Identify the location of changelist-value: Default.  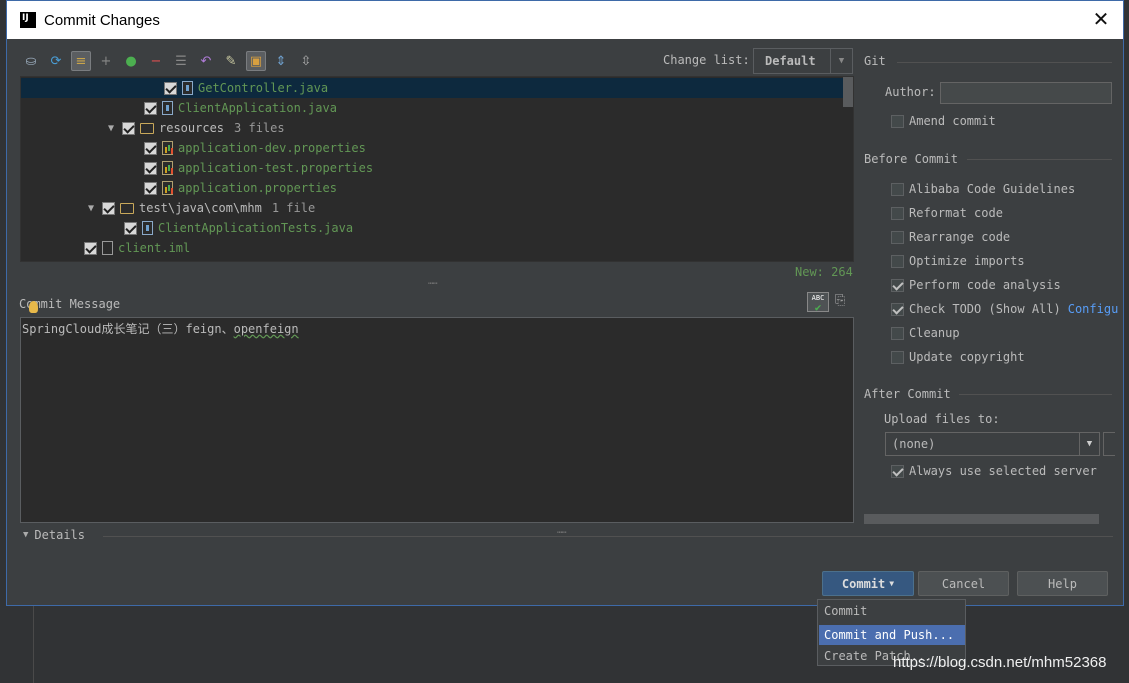
(790, 61).